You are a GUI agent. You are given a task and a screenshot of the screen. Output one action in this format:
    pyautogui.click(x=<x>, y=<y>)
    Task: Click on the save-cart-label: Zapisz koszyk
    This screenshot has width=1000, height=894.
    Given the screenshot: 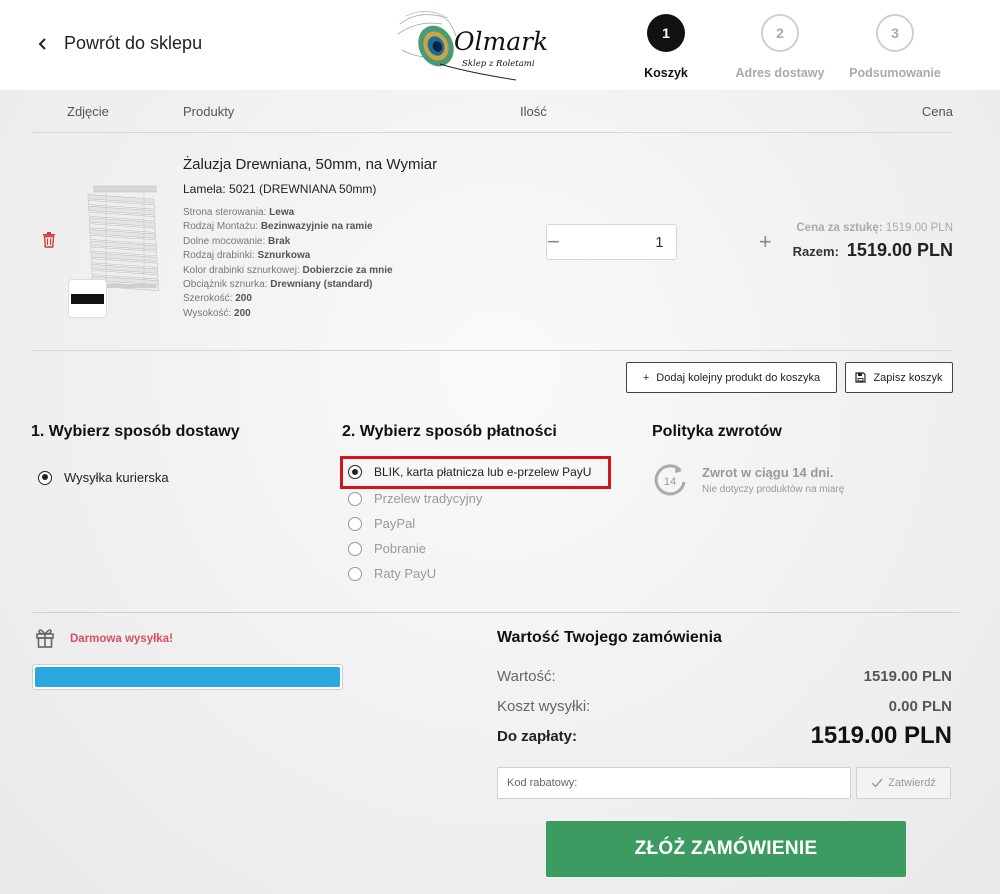 What is the action you would take?
    pyautogui.click(x=908, y=377)
    